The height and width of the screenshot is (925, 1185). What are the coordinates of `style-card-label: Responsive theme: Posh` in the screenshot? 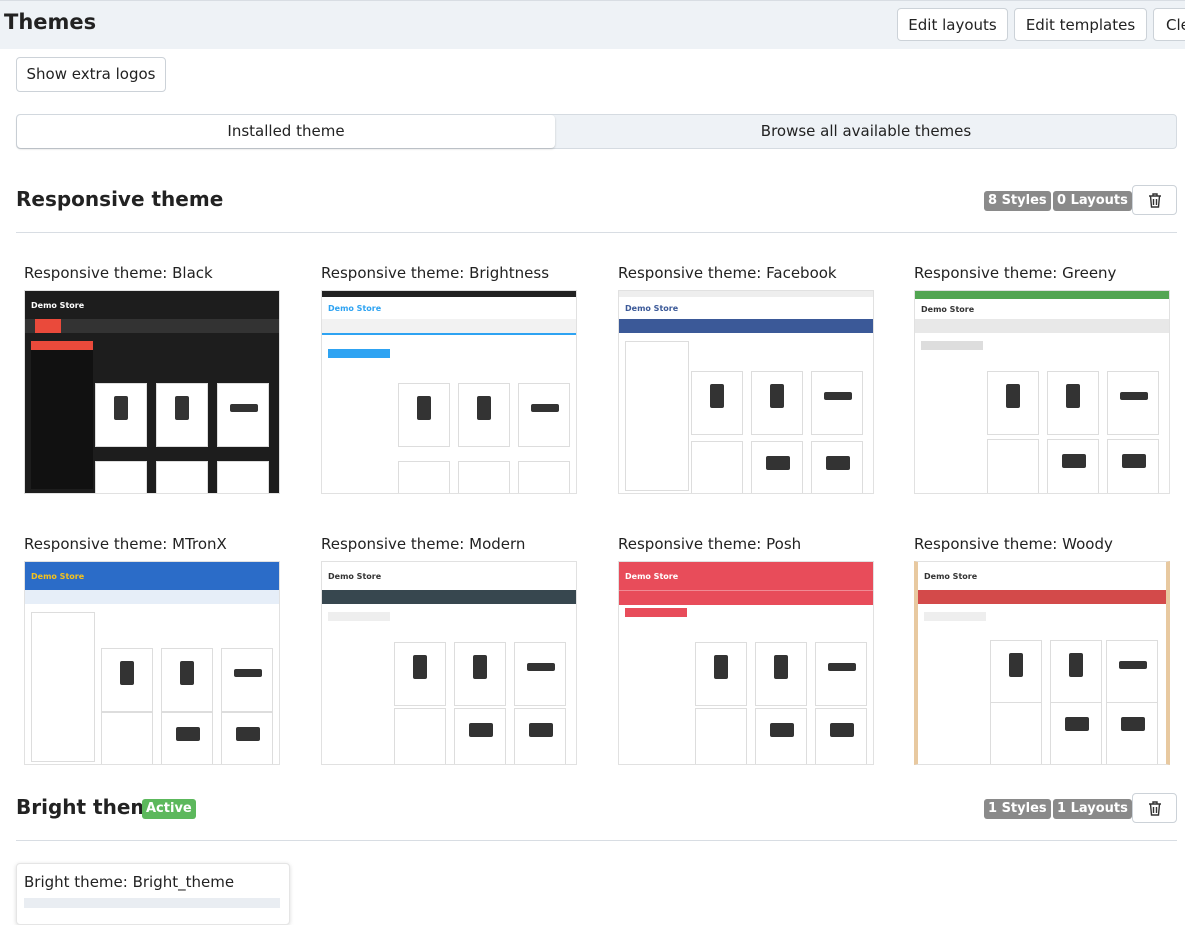 It's located at (709, 544).